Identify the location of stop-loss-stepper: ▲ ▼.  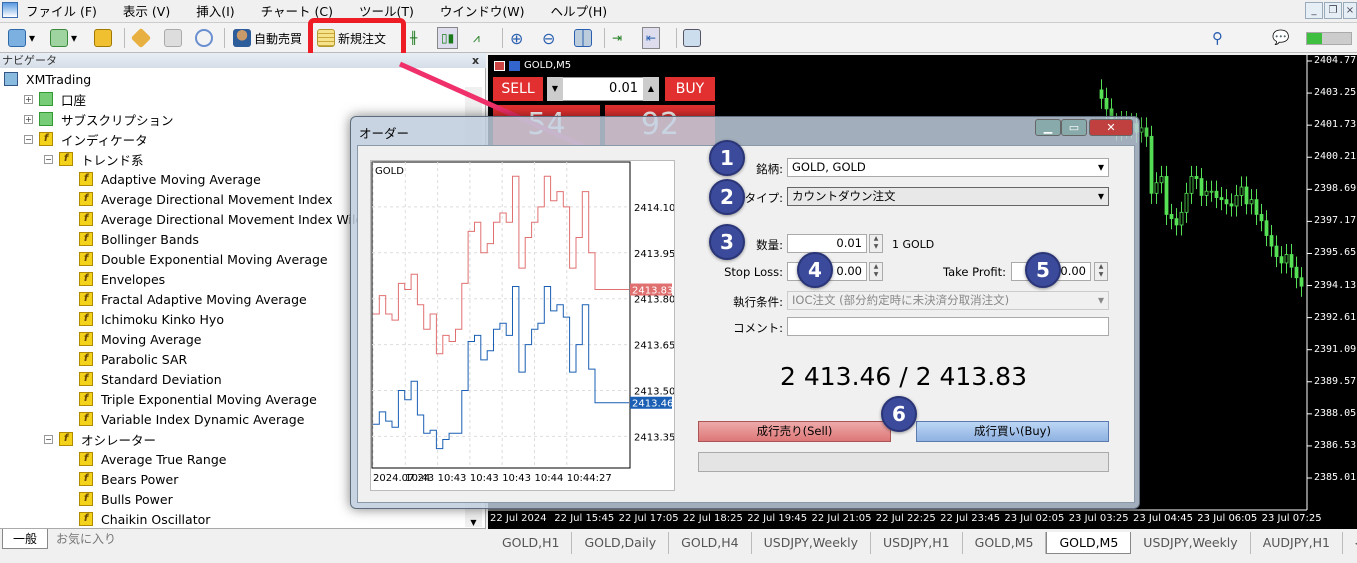
(876, 271).